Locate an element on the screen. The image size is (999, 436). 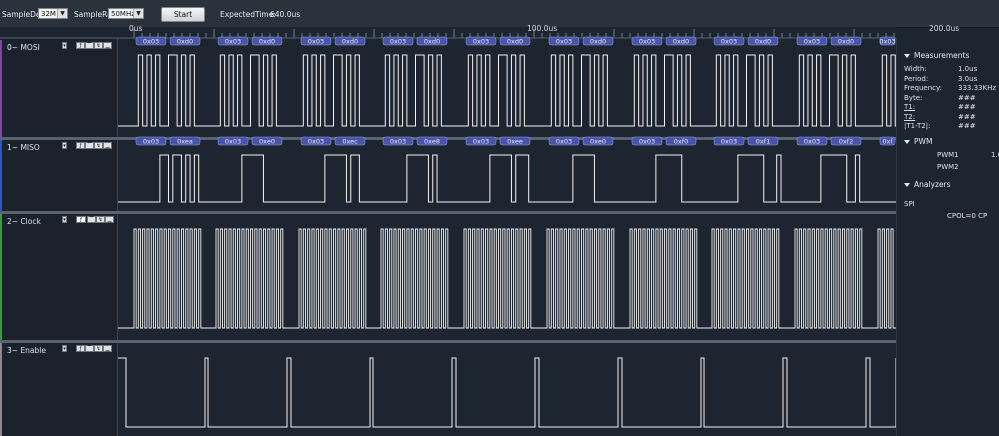
ruler-label: 200.0us is located at coordinates (944, 28).